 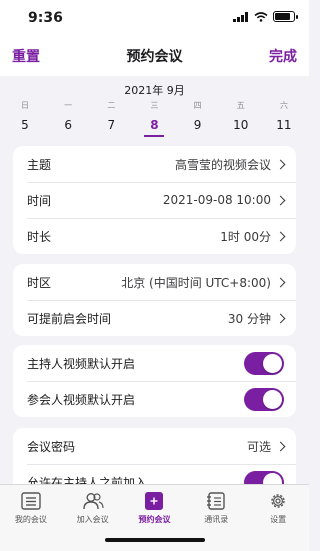 I want to click on page-title: 预约会议, so click(x=154, y=57).